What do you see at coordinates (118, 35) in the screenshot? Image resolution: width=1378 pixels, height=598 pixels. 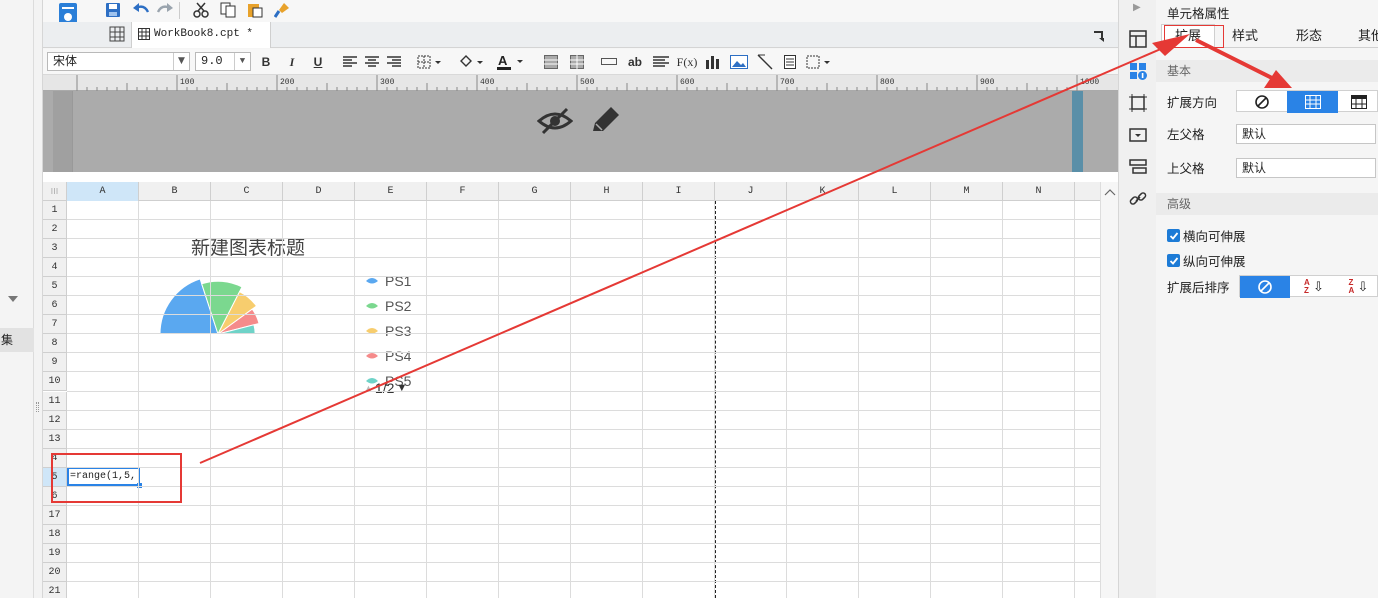 I see `grid-icon` at bounding box center [118, 35].